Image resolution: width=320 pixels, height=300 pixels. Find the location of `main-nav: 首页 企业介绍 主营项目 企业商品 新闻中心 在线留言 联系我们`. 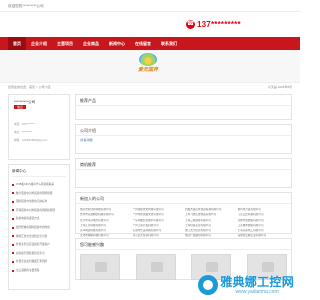

main-nav: 首页 企业介绍 主营项目 企业商品 新闻中心 在线留言 联系我们 is located at coordinates (150, 43).